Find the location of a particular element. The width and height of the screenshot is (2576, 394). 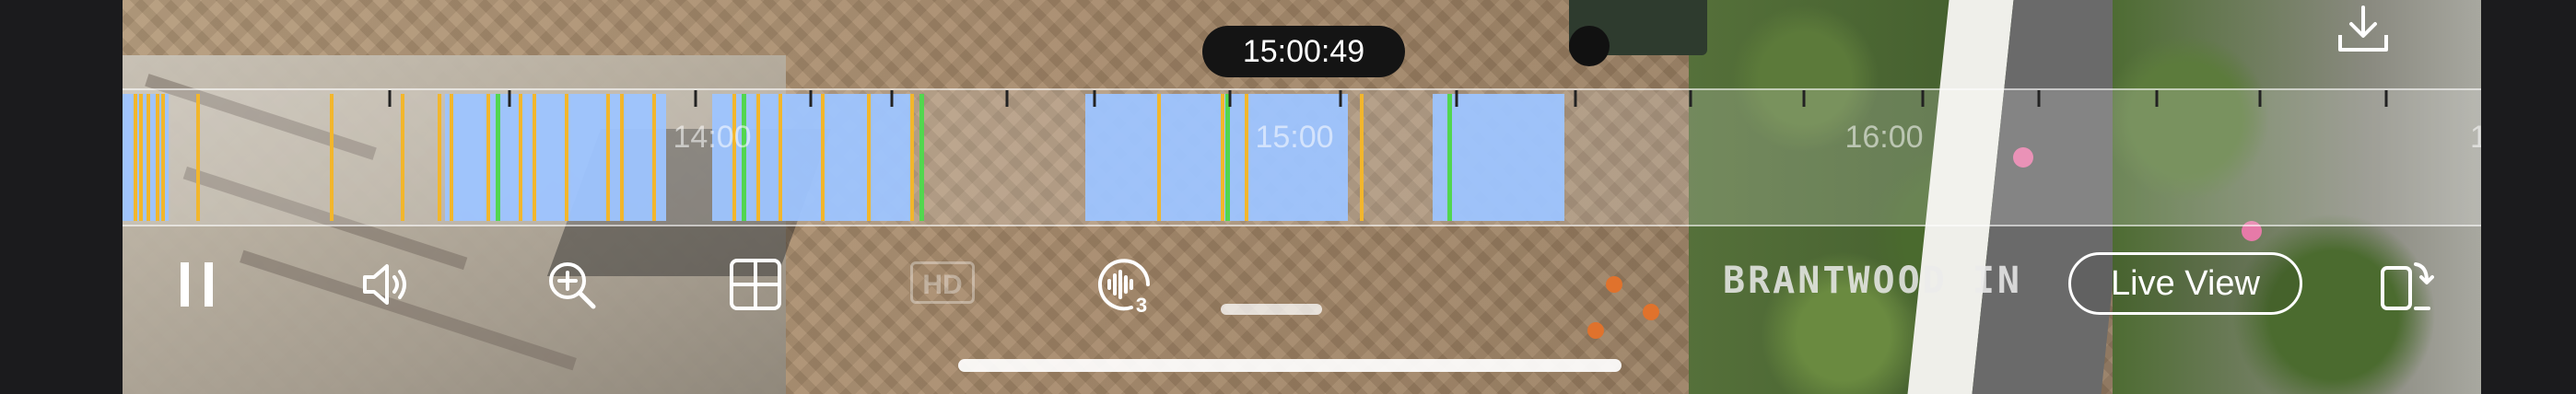

hour-label-15: 15:00 is located at coordinates (1294, 137).